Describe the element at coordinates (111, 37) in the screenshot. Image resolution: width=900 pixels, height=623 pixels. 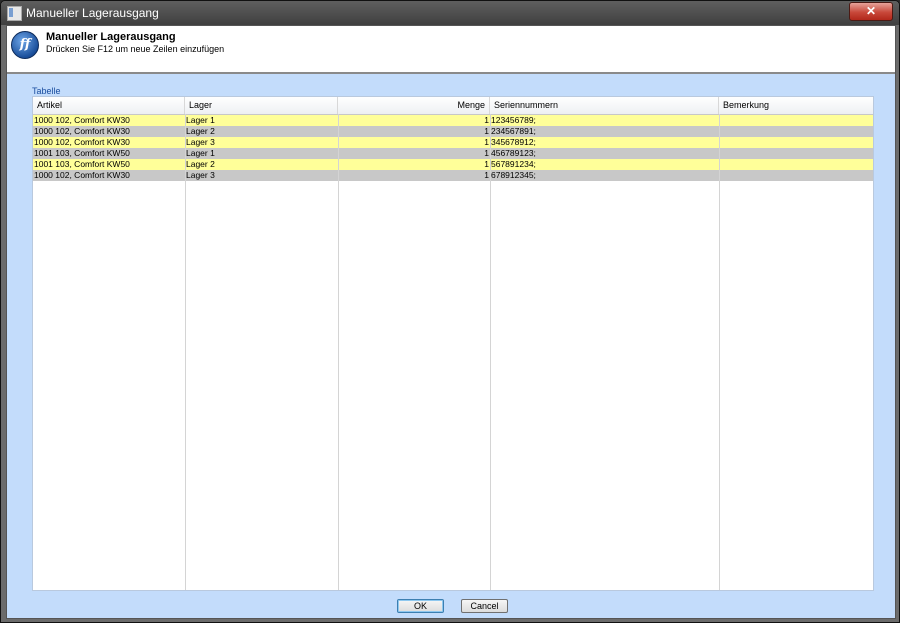
I see `dialog-heading: Manueller Lagerausgang` at that location.